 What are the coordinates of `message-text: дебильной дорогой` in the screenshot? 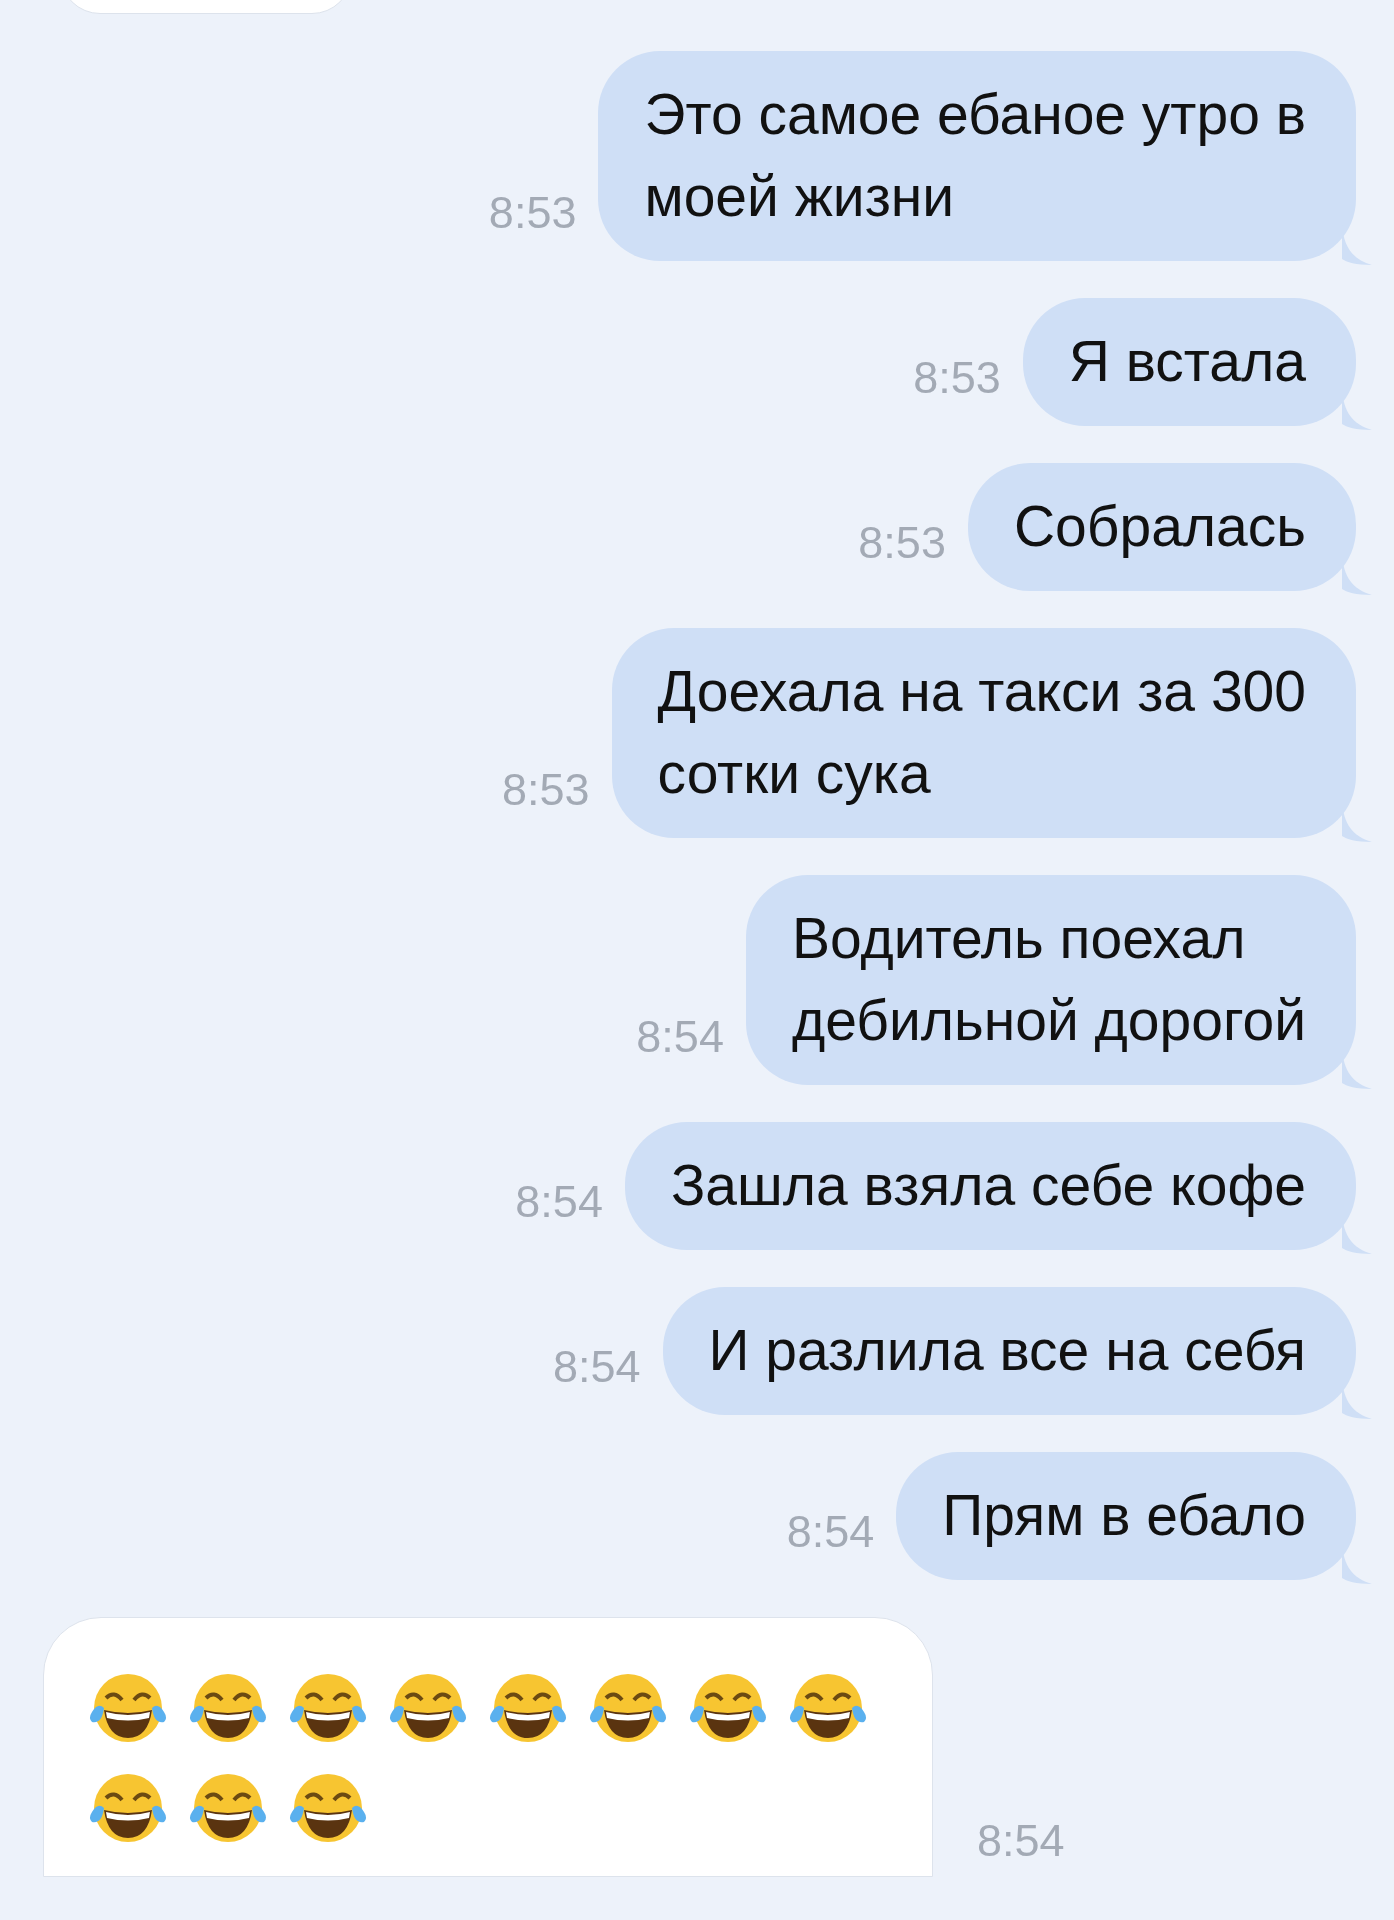 It's located at (1048, 1020).